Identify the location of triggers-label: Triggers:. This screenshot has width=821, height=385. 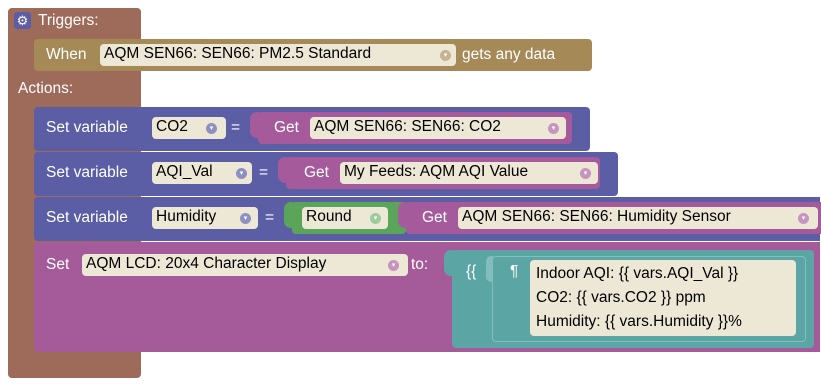
(68, 20).